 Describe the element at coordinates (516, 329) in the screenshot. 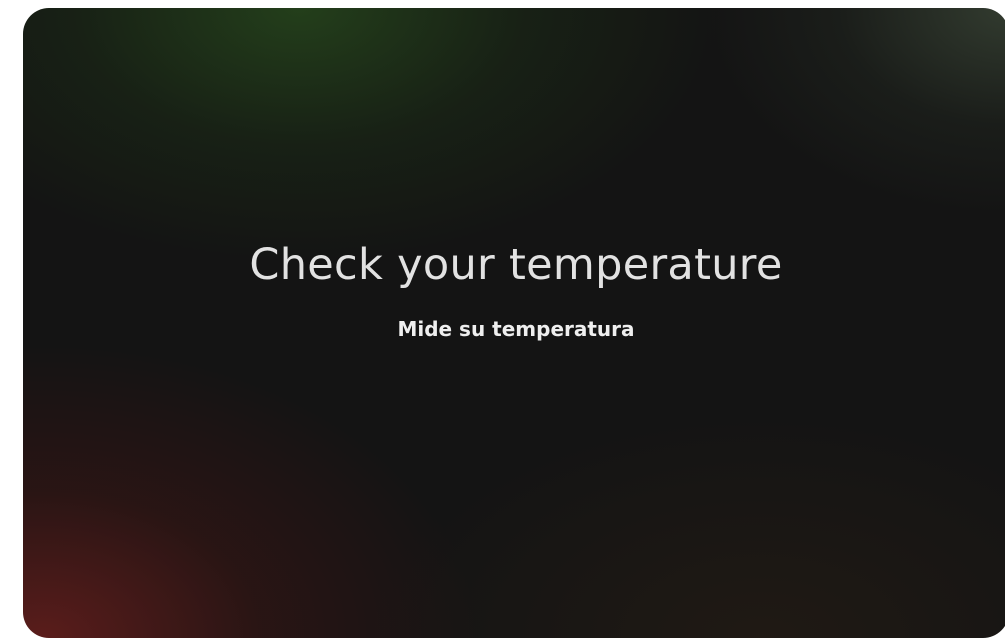

I see `screen-subtitle: Mide su temperatura` at that location.